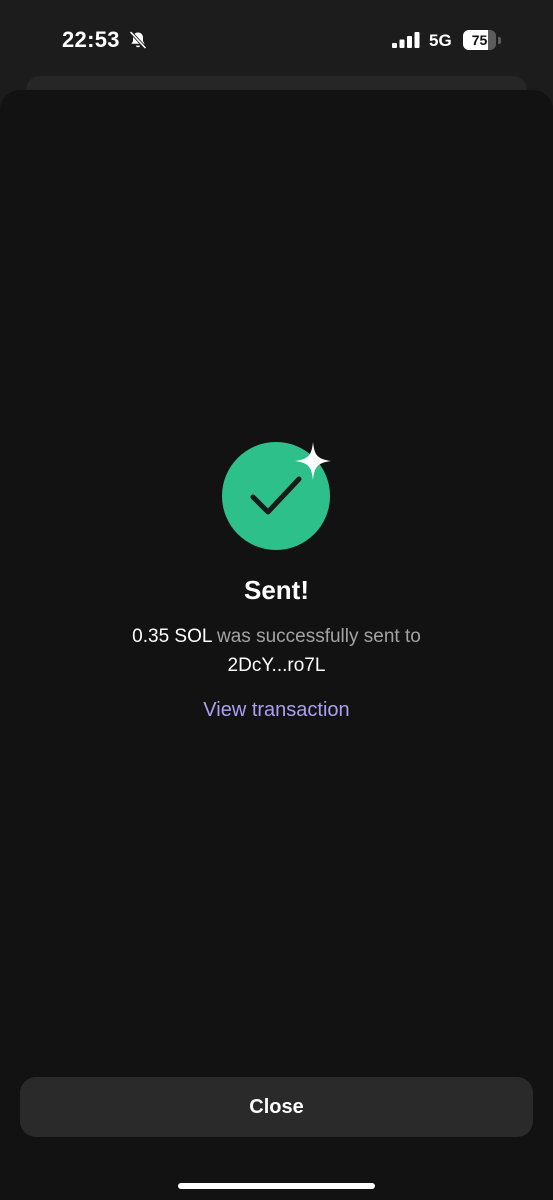 The width and height of the screenshot is (553, 1200). What do you see at coordinates (440, 40) in the screenshot?
I see `network-label: 5G` at bounding box center [440, 40].